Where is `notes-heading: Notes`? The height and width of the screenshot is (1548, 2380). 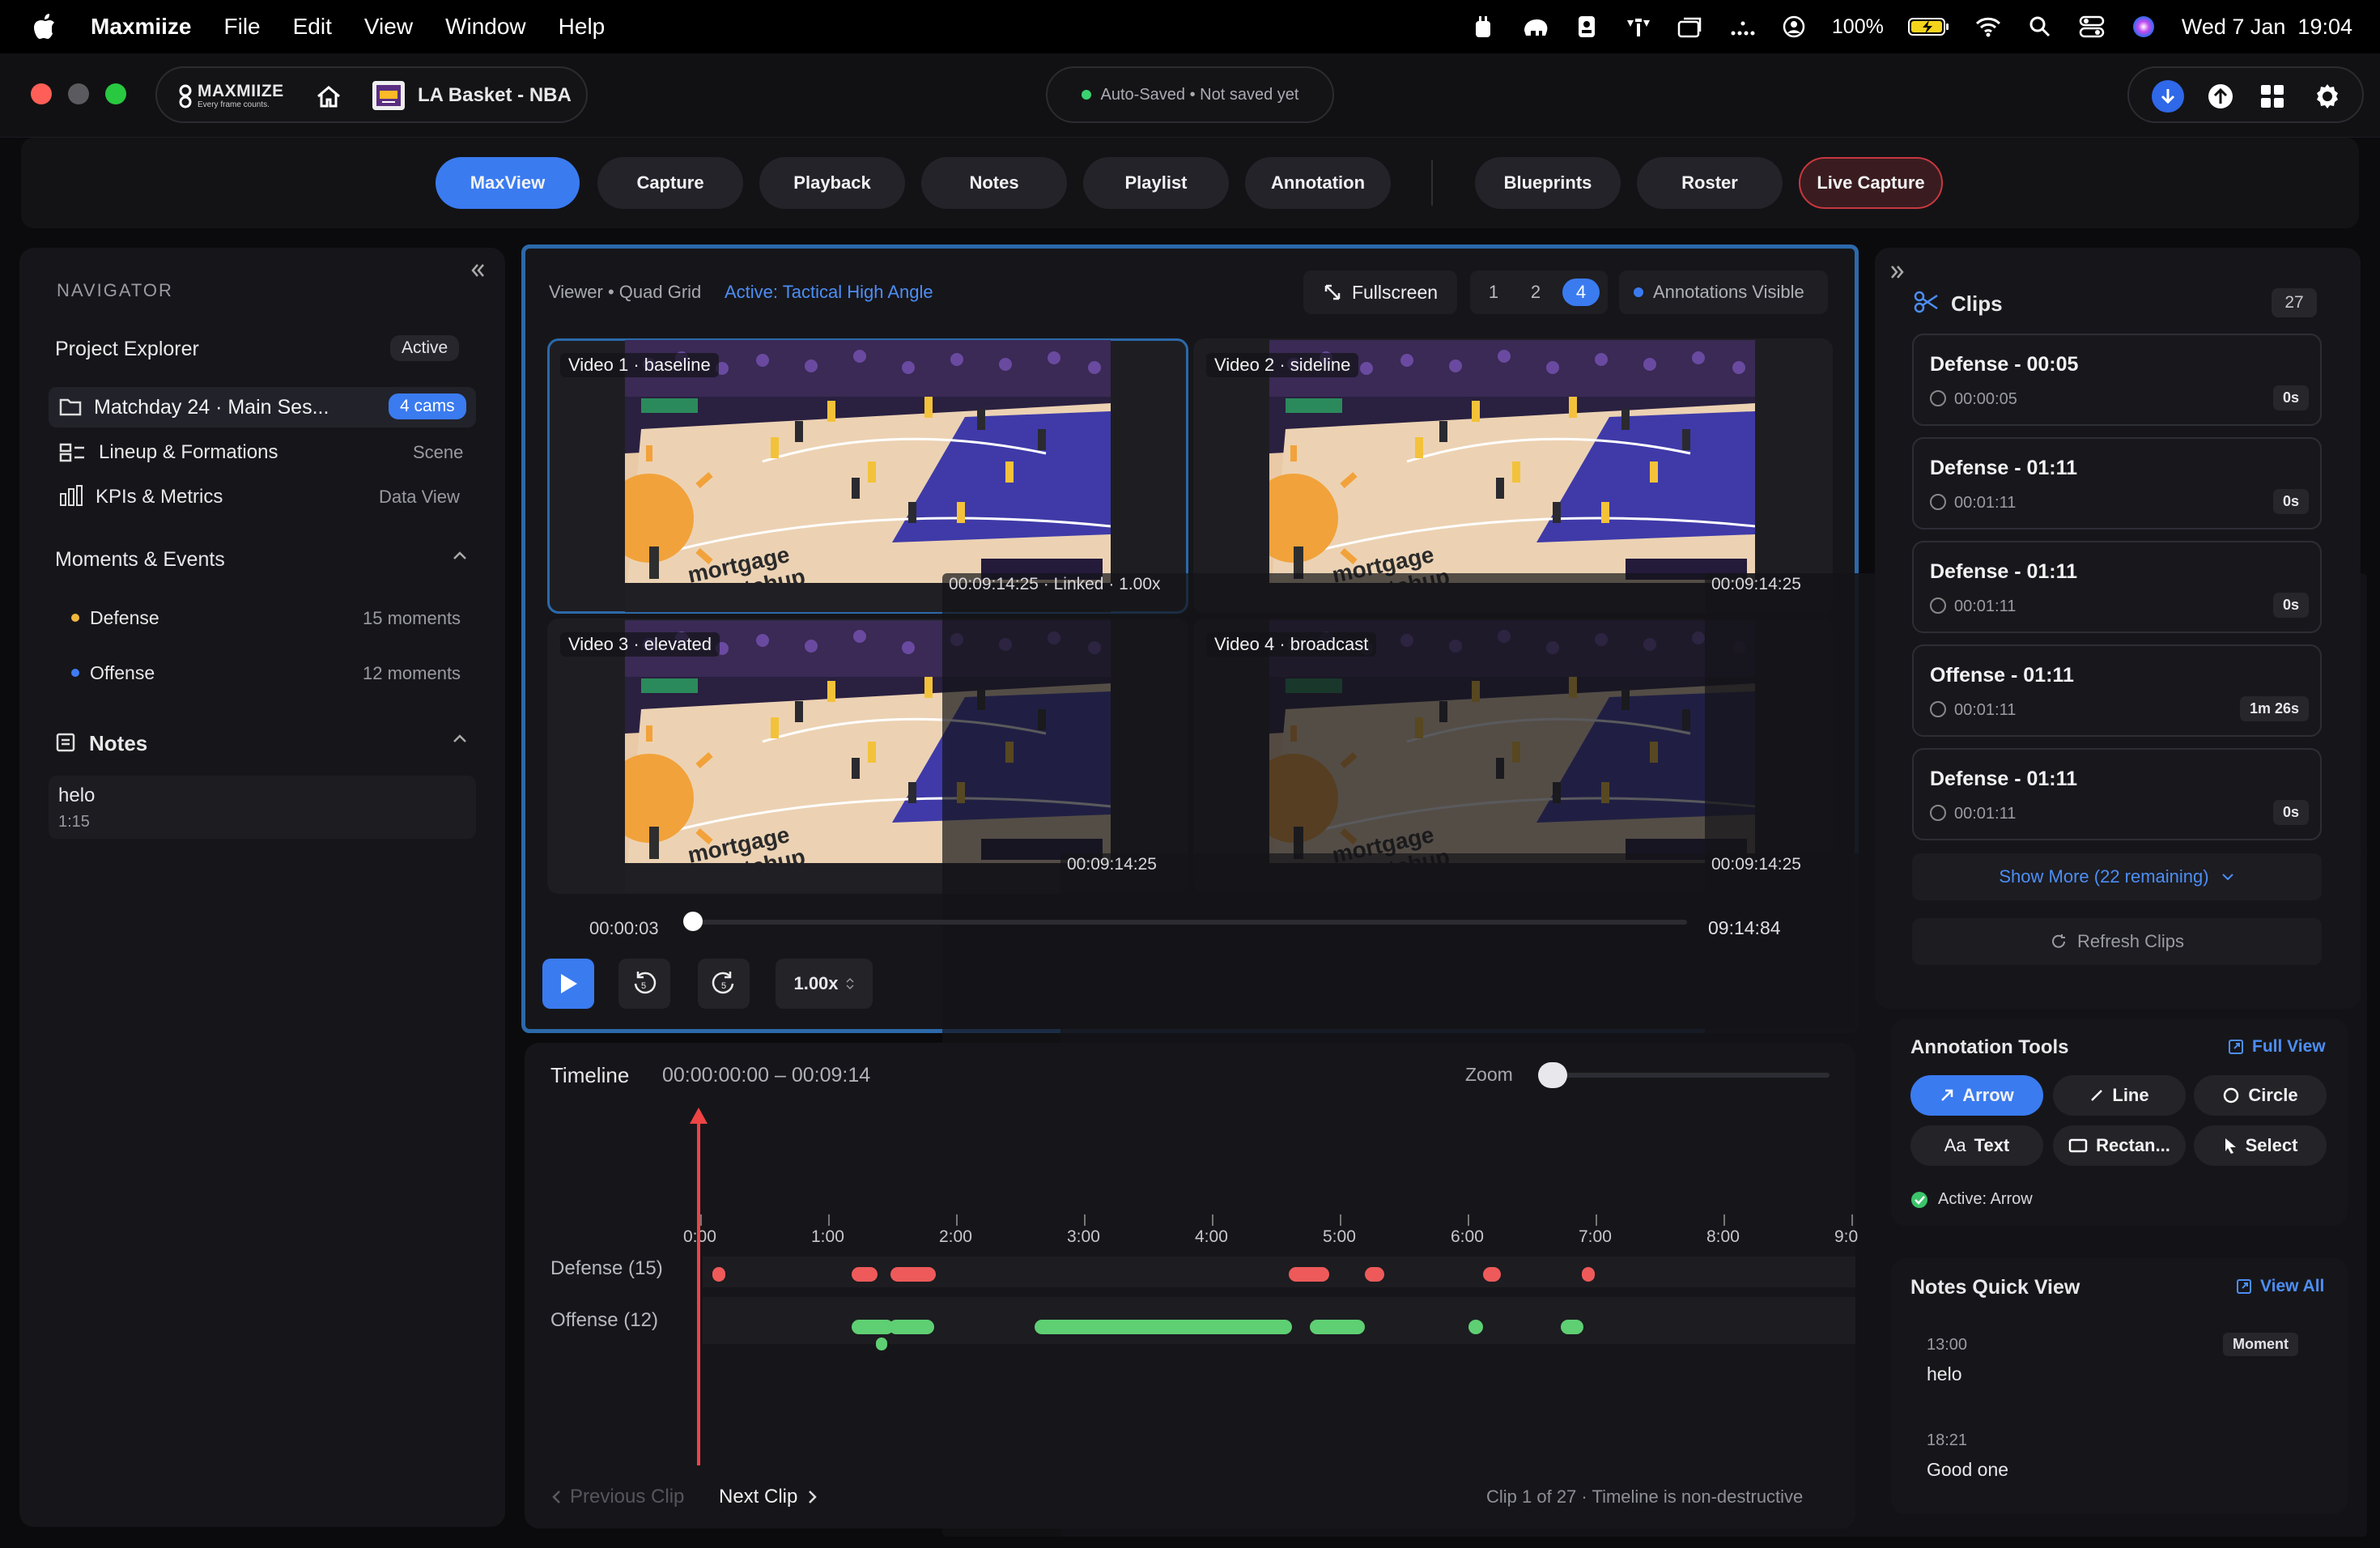
notes-heading: Notes is located at coordinates (118, 744).